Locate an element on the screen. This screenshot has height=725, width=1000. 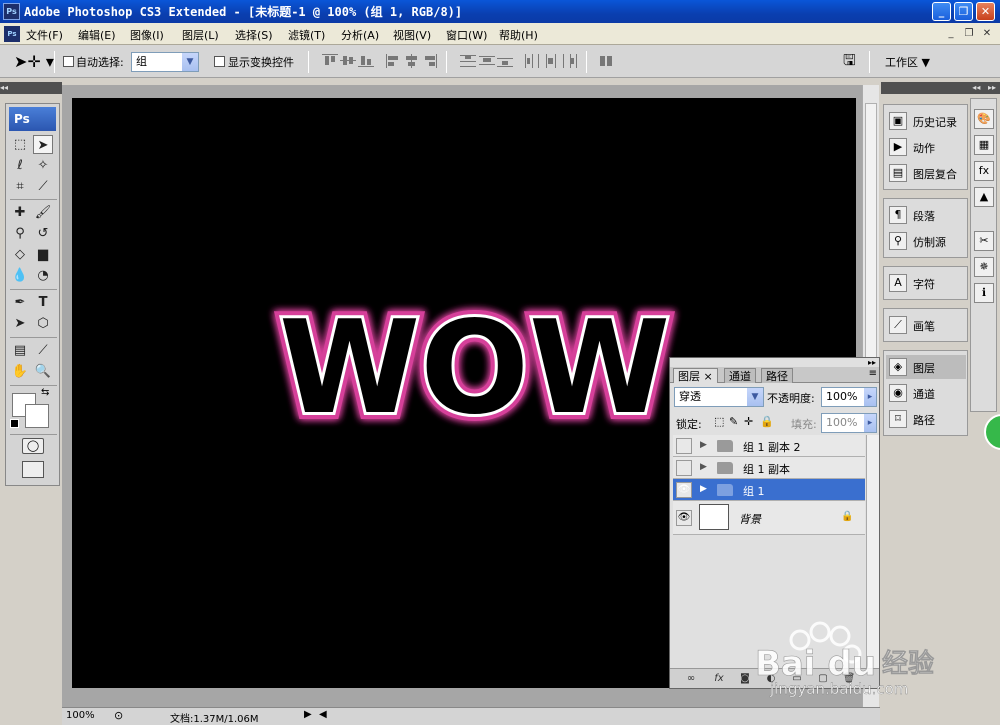
panel-grip: ▸▸ is located at coordinates (872, 362).